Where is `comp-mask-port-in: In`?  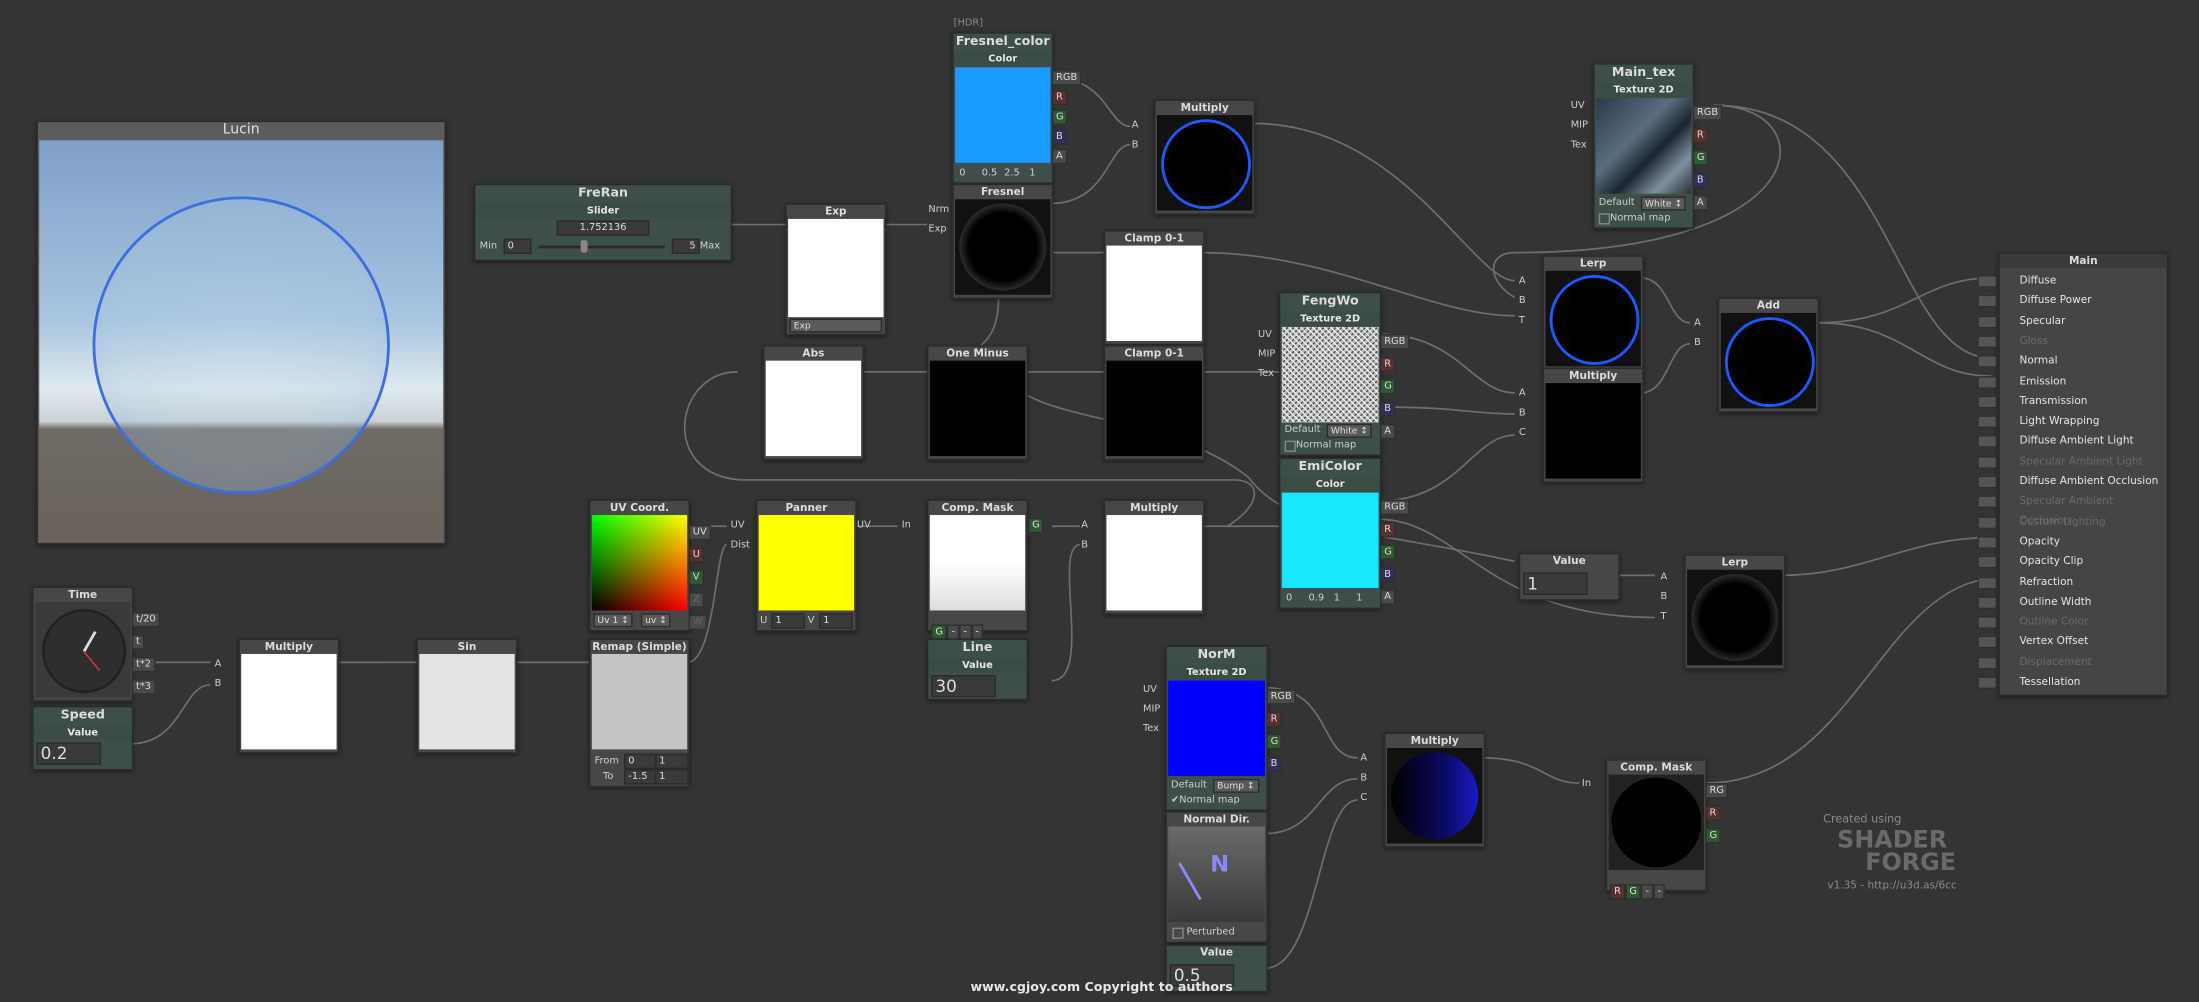 comp-mask-port-in: In is located at coordinates (906, 525).